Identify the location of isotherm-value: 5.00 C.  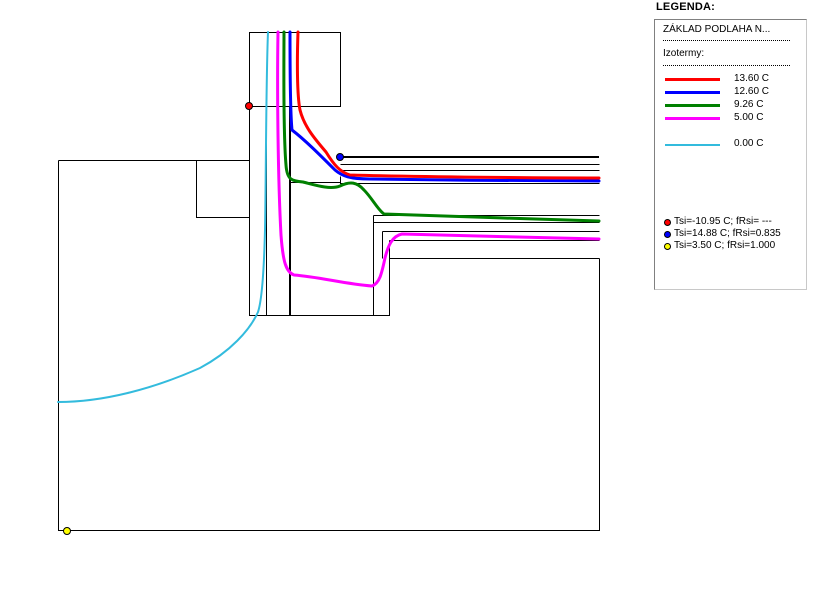
(749, 117).